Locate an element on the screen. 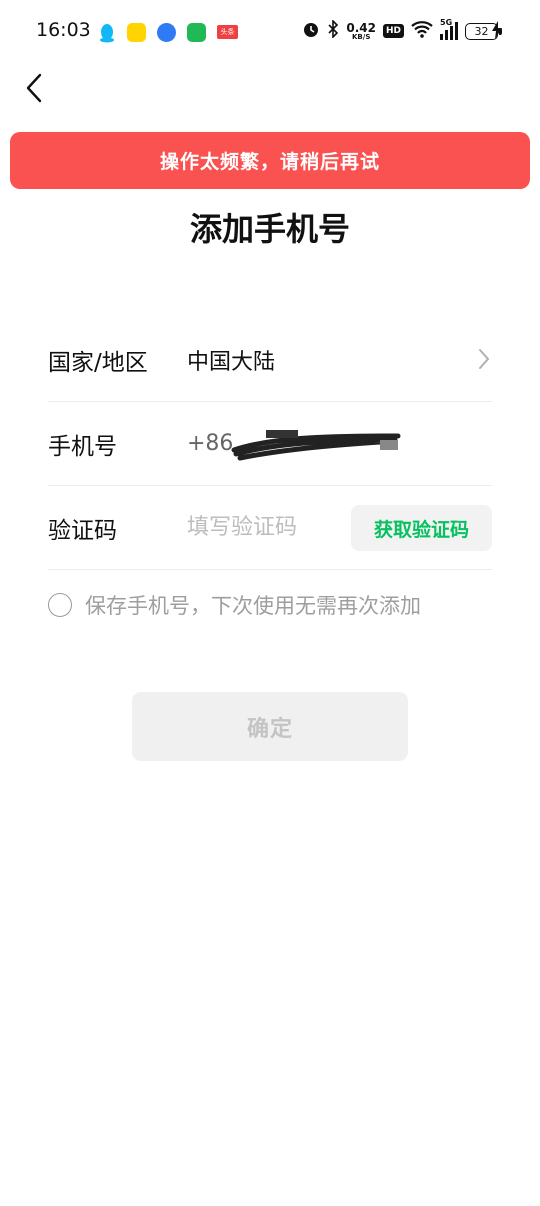 This screenshot has width=540, height=1206. status-right-icons: 0.42 KB/S HD 5G 32 is located at coordinates (402, 30).